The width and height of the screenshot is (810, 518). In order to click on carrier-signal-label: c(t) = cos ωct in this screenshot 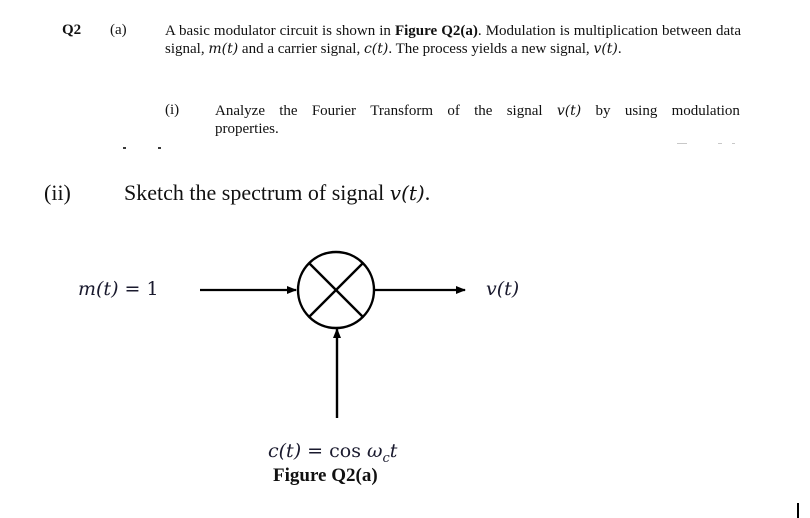, I will do `click(332, 453)`.